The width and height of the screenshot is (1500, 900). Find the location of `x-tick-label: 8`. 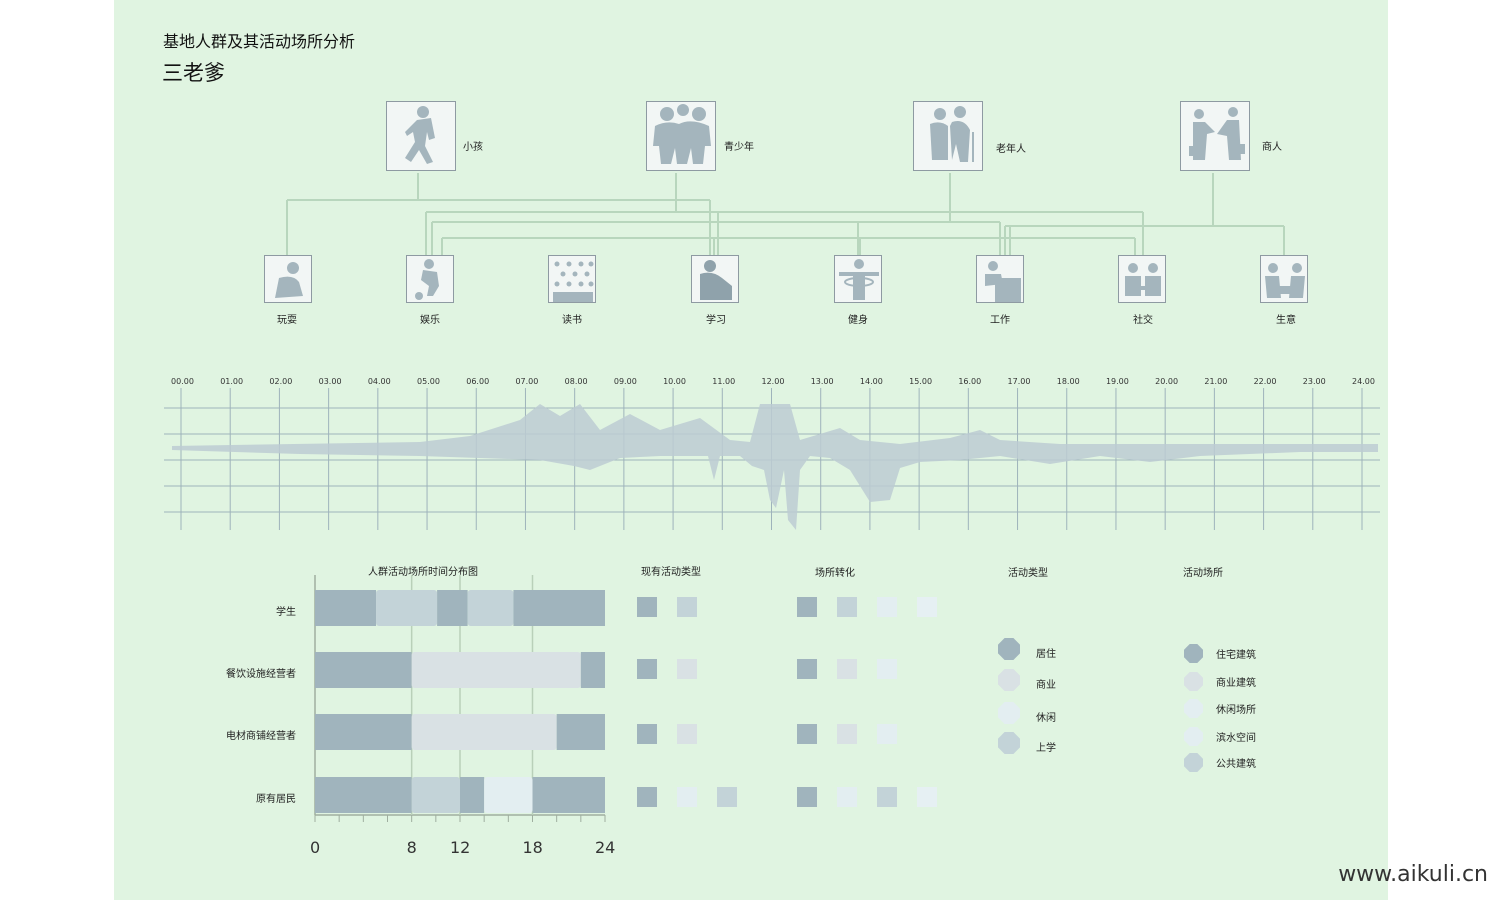

x-tick-label: 8 is located at coordinates (411, 847).